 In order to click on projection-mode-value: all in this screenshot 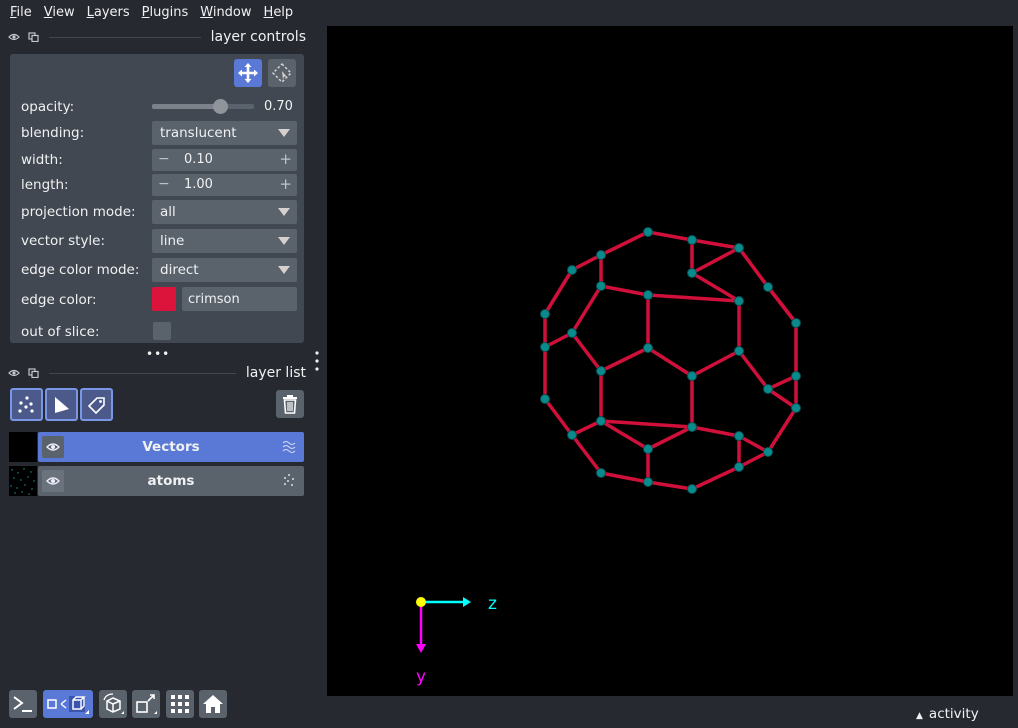, I will do `click(168, 212)`.